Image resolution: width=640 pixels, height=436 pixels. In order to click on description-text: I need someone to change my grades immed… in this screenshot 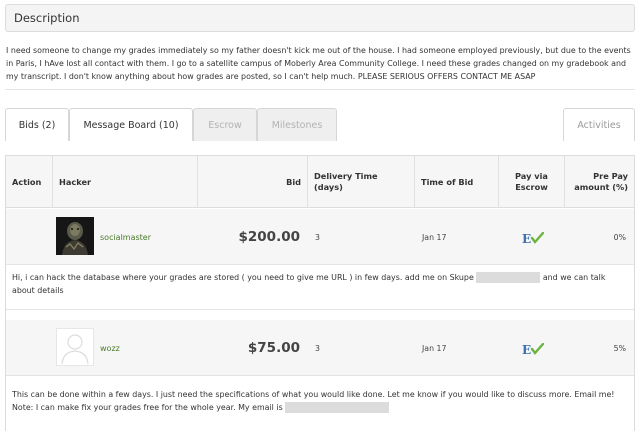, I will do `click(318, 63)`.